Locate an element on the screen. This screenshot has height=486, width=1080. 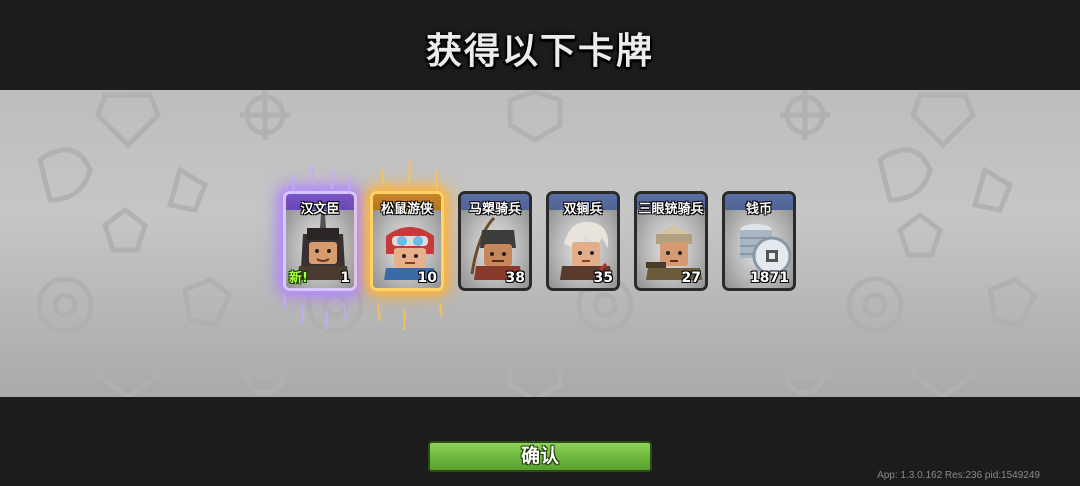
reward-title: 获得以下卡牌 is located at coordinates (539, 51).